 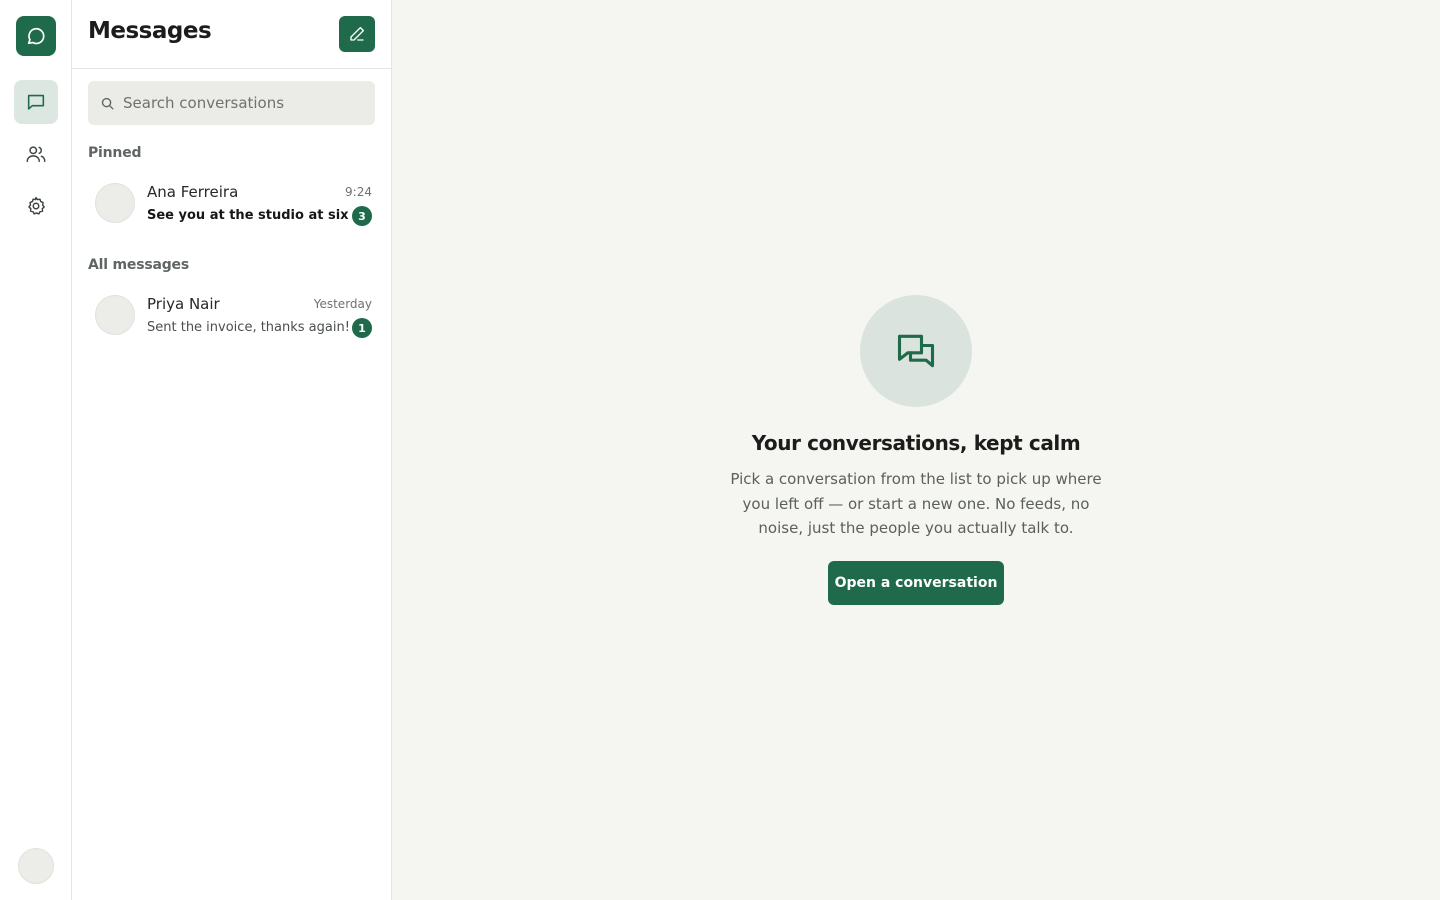 What do you see at coordinates (916, 583) in the screenshot?
I see `open-conversation-button: Open a conversation` at bounding box center [916, 583].